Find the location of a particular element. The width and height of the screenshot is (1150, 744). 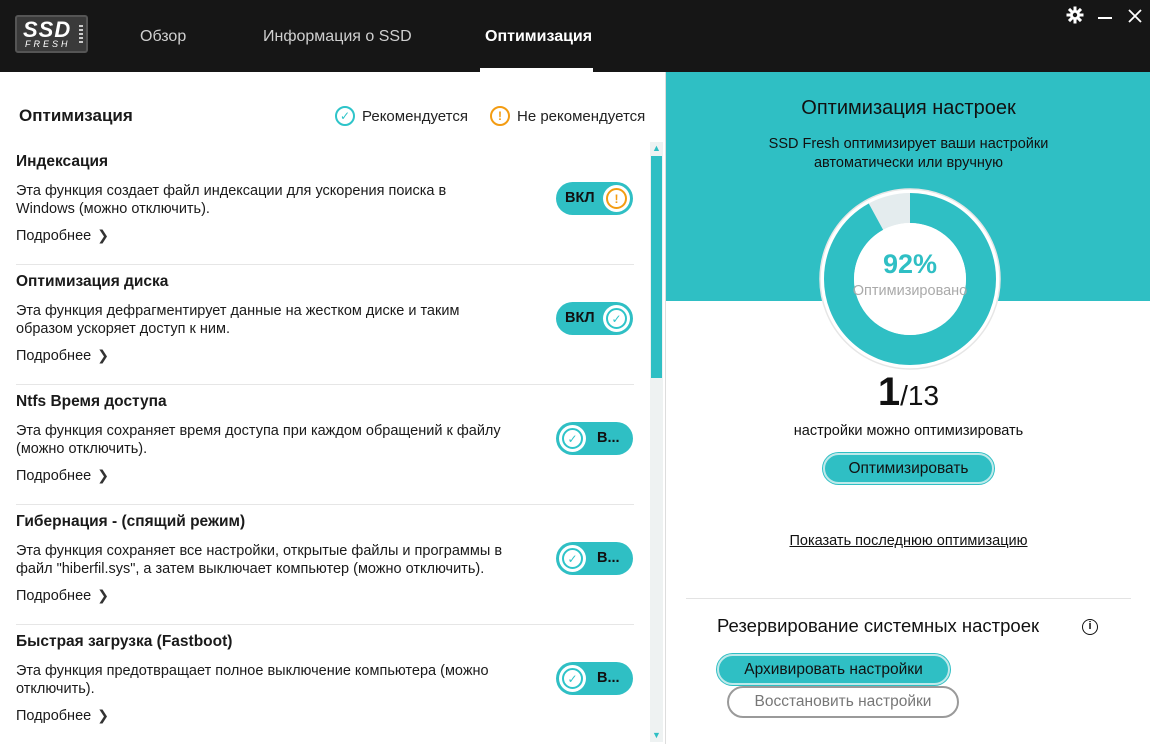

gear-icon is located at coordinates (1075, 18).